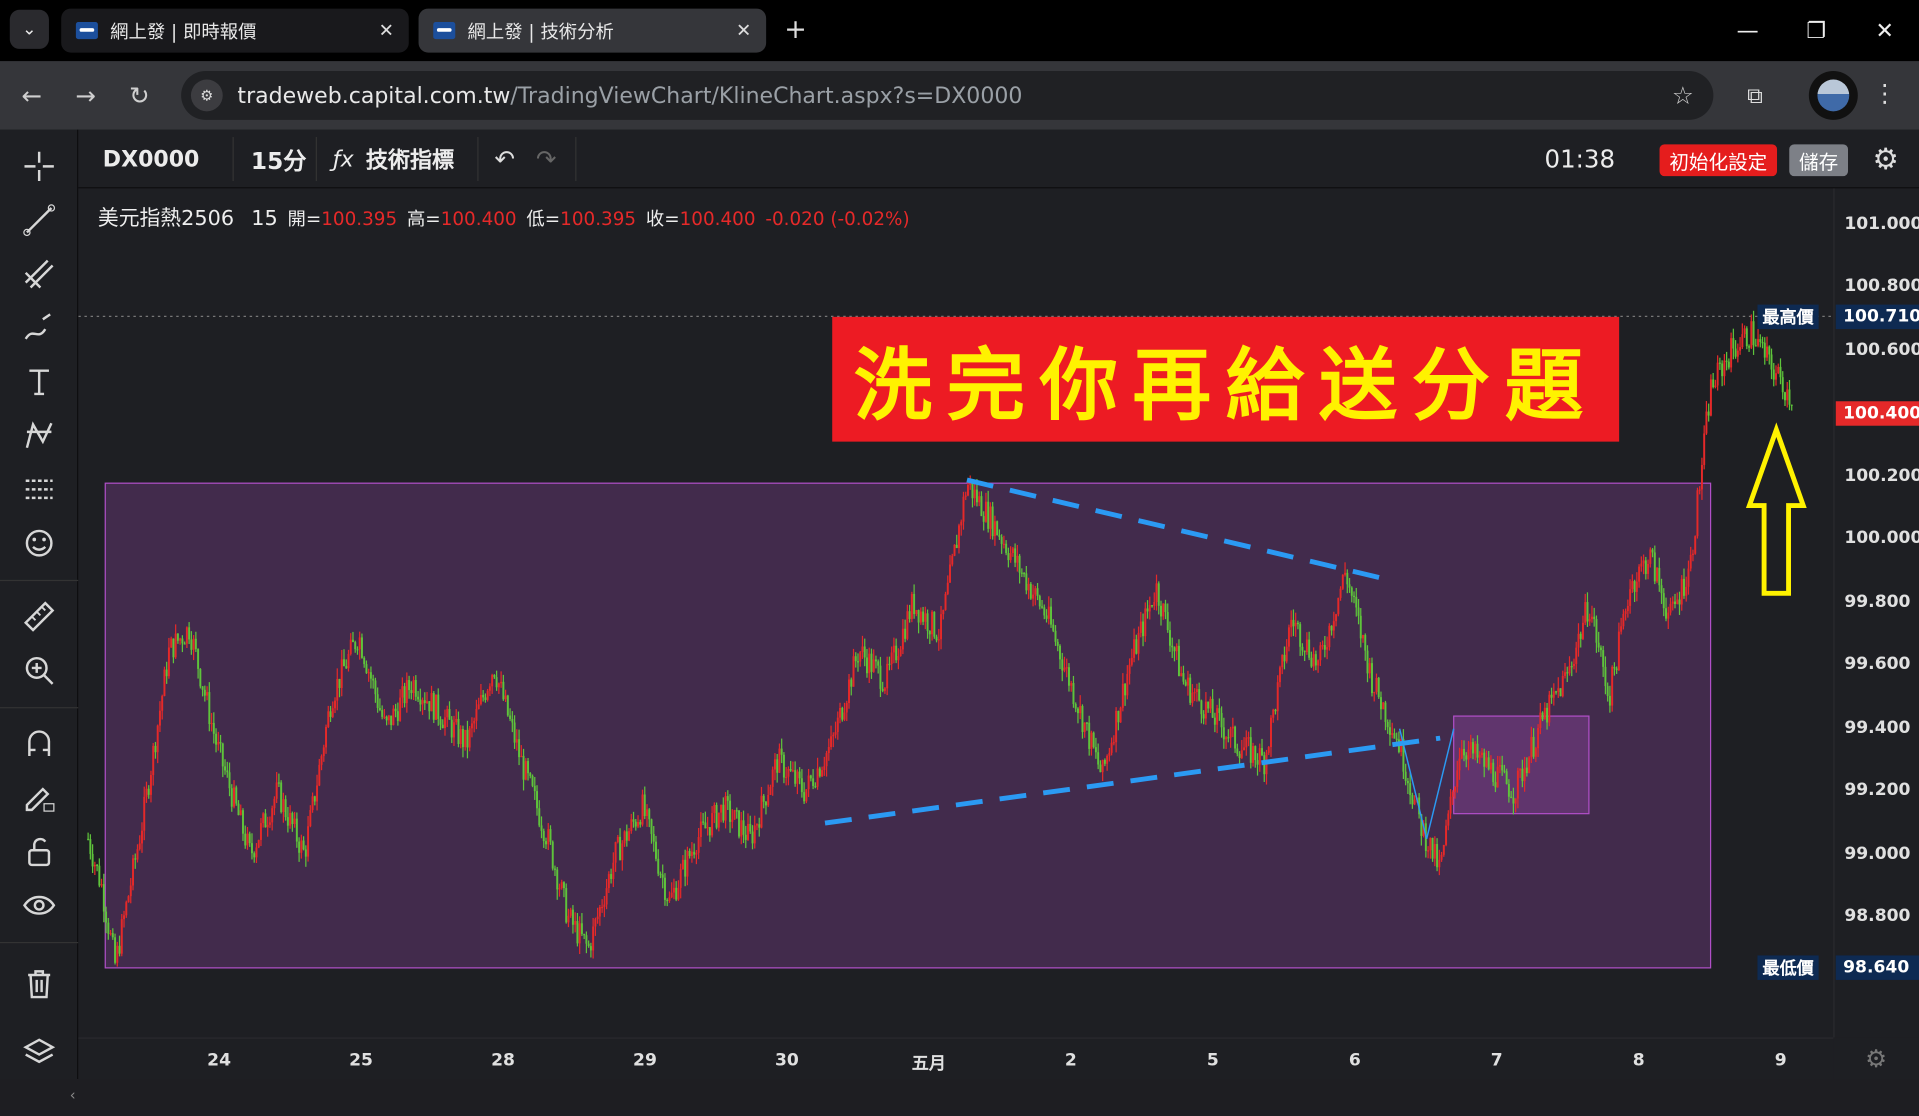 The height and width of the screenshot is (1116, 1919). What do you see at coordinates (393, 159) in the screenshot?
I see `indicators-button: ƒx 技術指標` at bounding box center [393, 159].